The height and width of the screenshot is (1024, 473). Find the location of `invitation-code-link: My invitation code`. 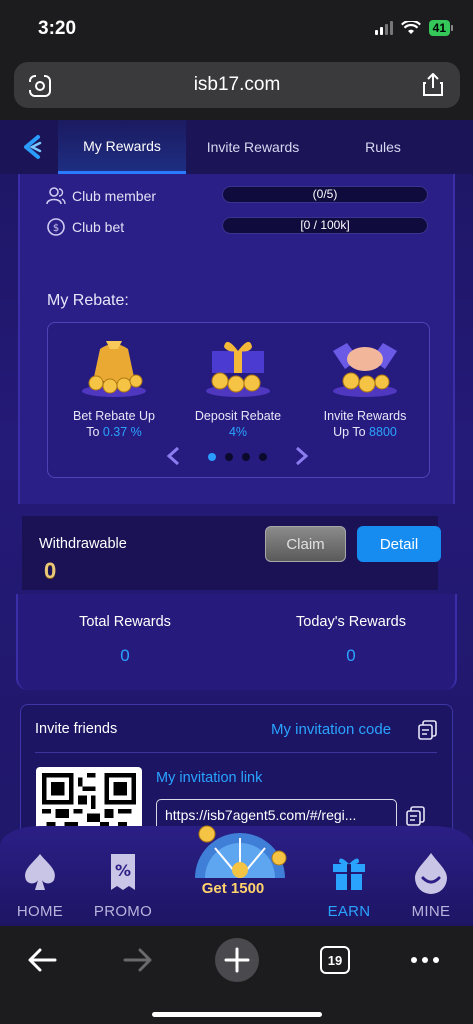

invitation-code-link: My invitation code is located at coordinates (331, 729).